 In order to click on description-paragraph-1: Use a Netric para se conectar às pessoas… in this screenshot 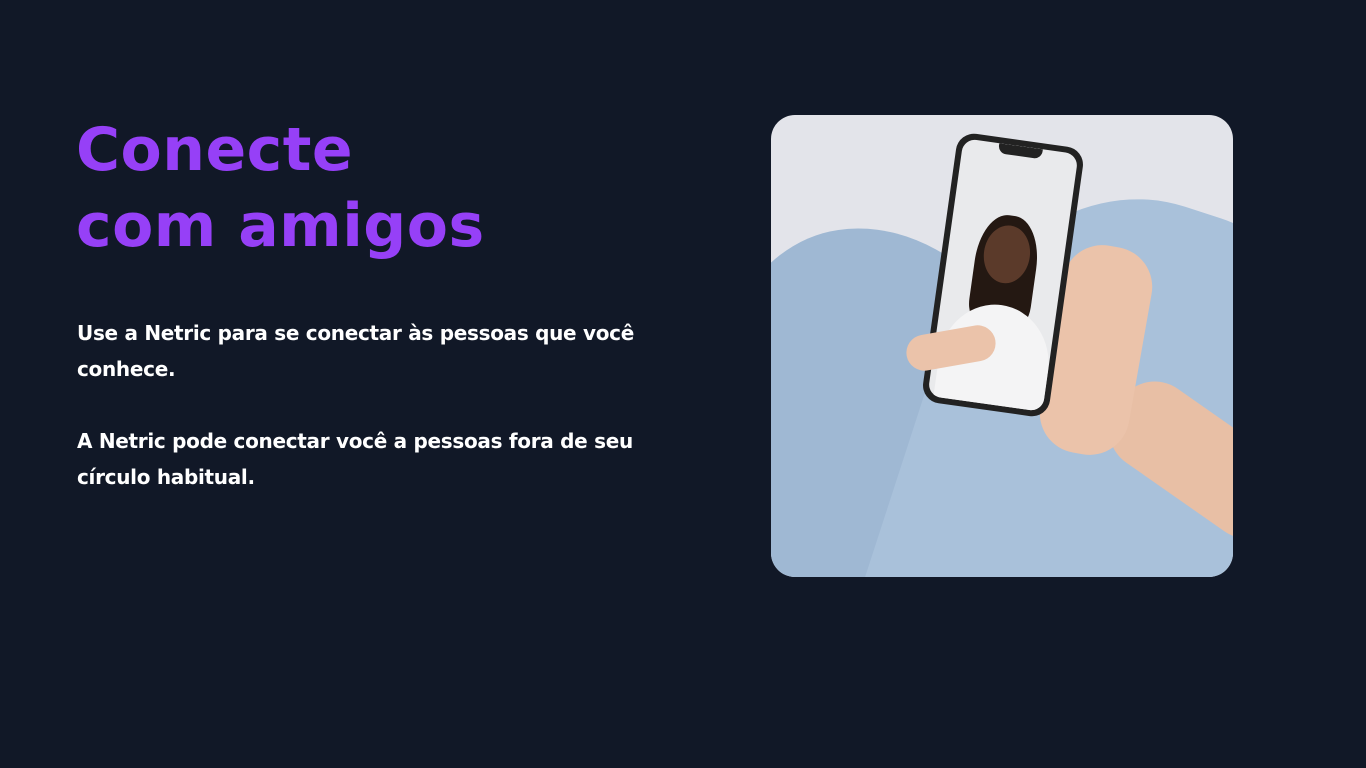, I will do `click(355, 351)`.